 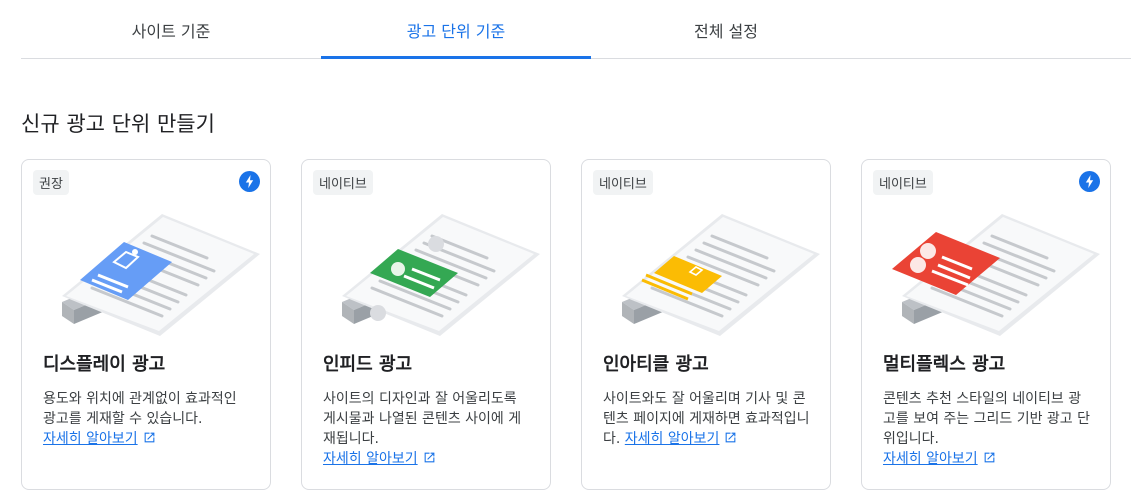 I want to click on active-tab-indicator, so click(x=456, y=57).